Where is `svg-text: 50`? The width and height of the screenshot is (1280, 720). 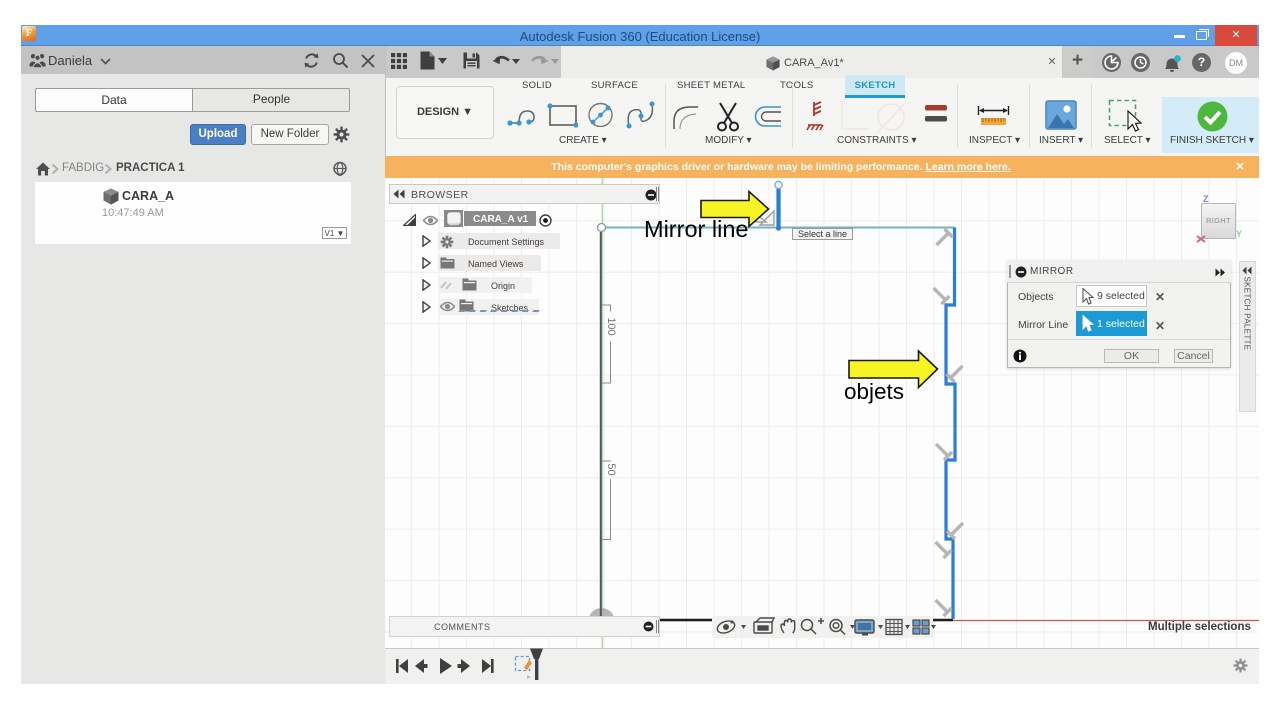 svg-text: 50 is located at coordinates (611, 469).